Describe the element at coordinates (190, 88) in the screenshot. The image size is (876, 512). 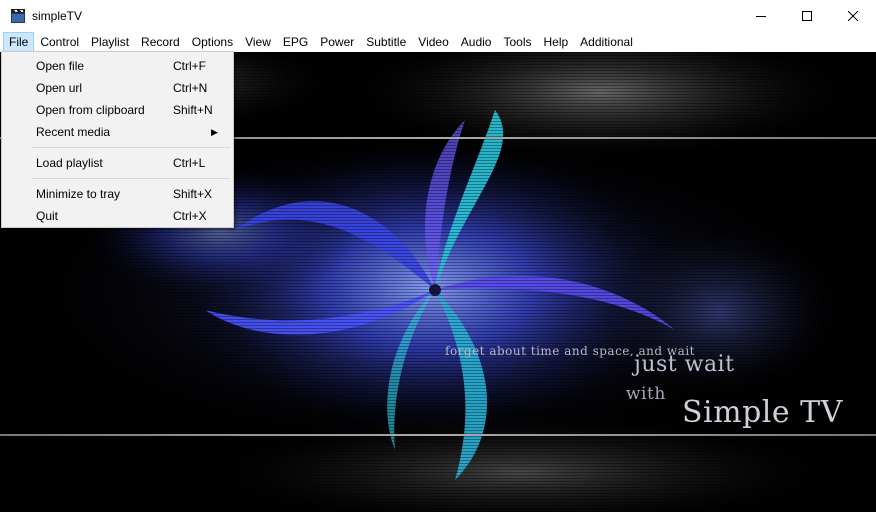
I see `menu-item-shortcut: Ctrl+N` at that location.